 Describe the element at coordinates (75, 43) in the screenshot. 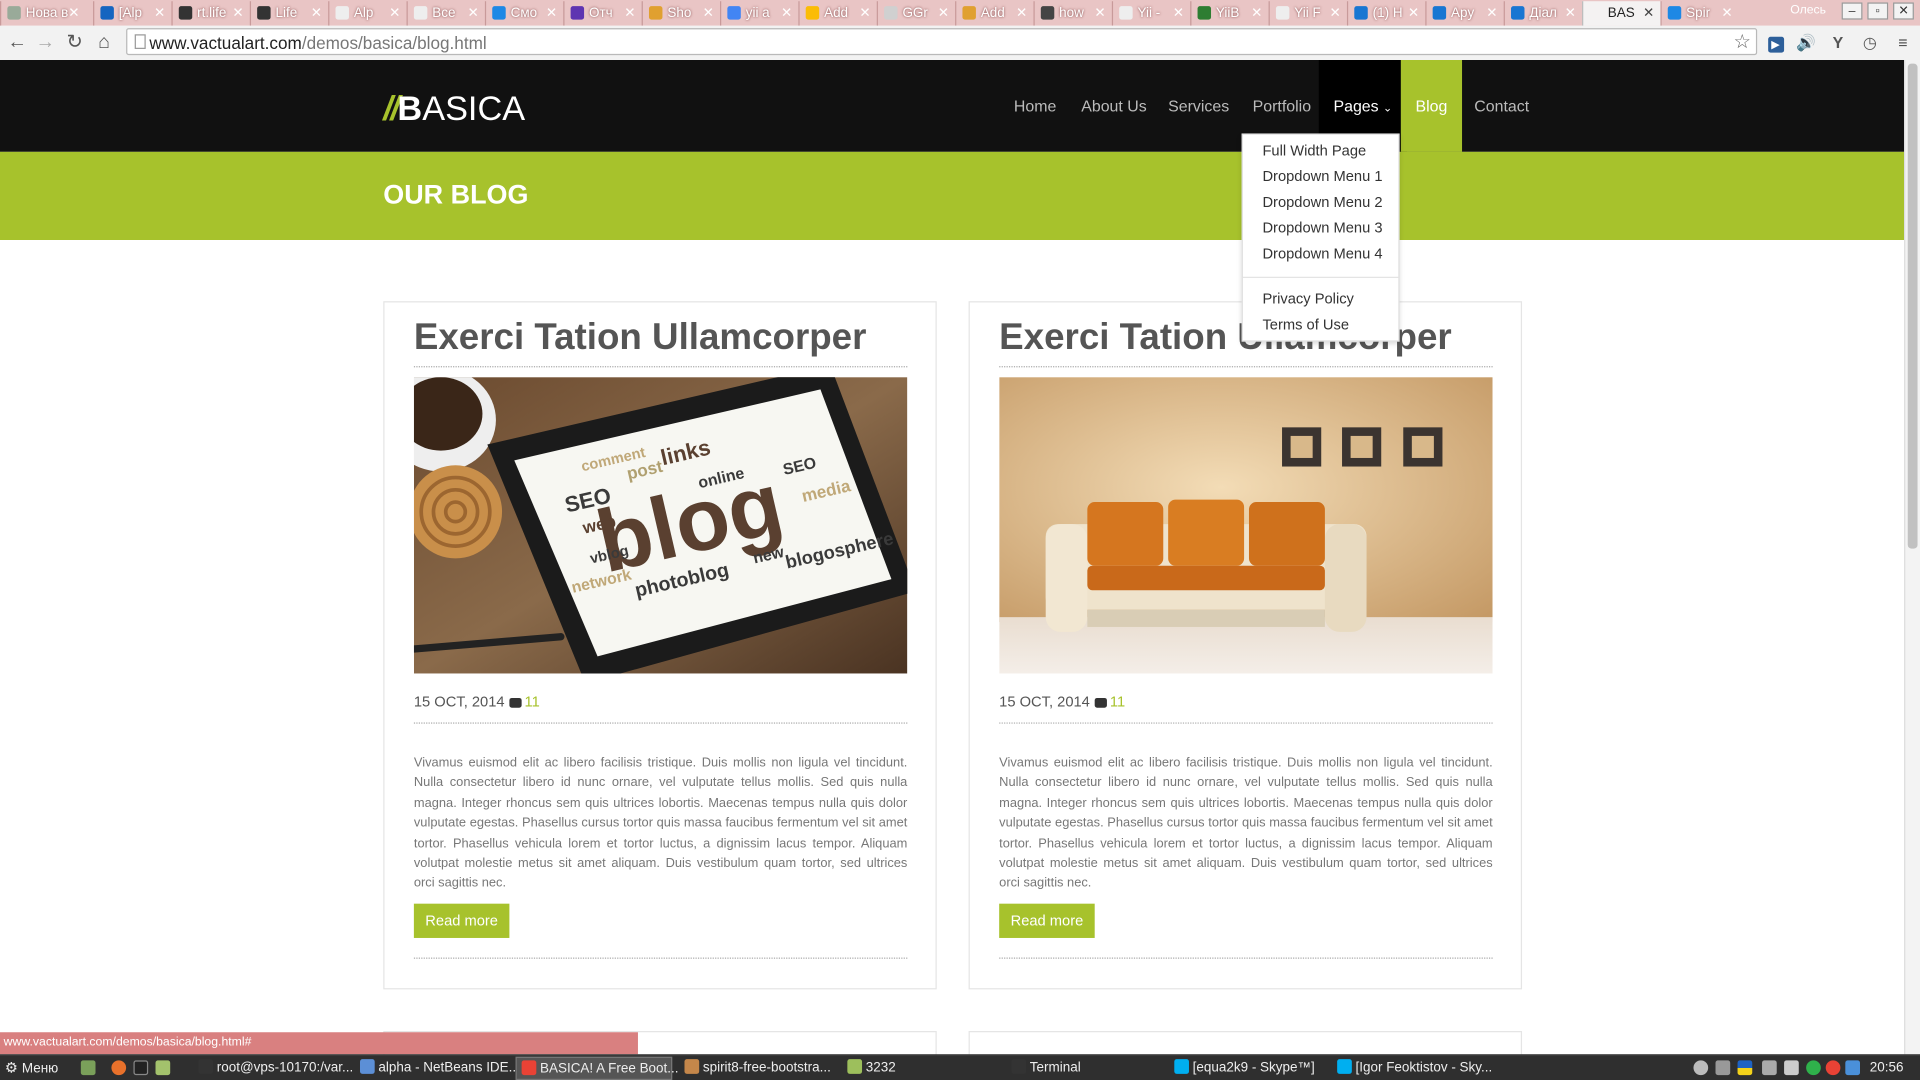

I see `reload-icon: ↻` at that location.